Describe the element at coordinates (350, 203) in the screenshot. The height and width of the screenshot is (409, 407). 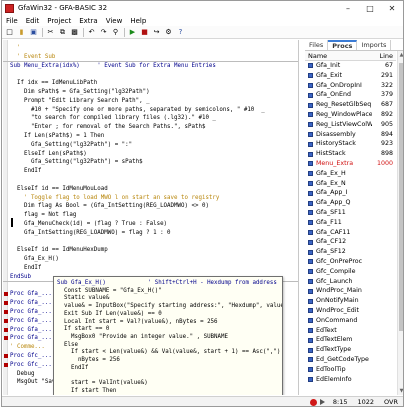
I see `proc-list-item: Gfa_App_Q` at that location.